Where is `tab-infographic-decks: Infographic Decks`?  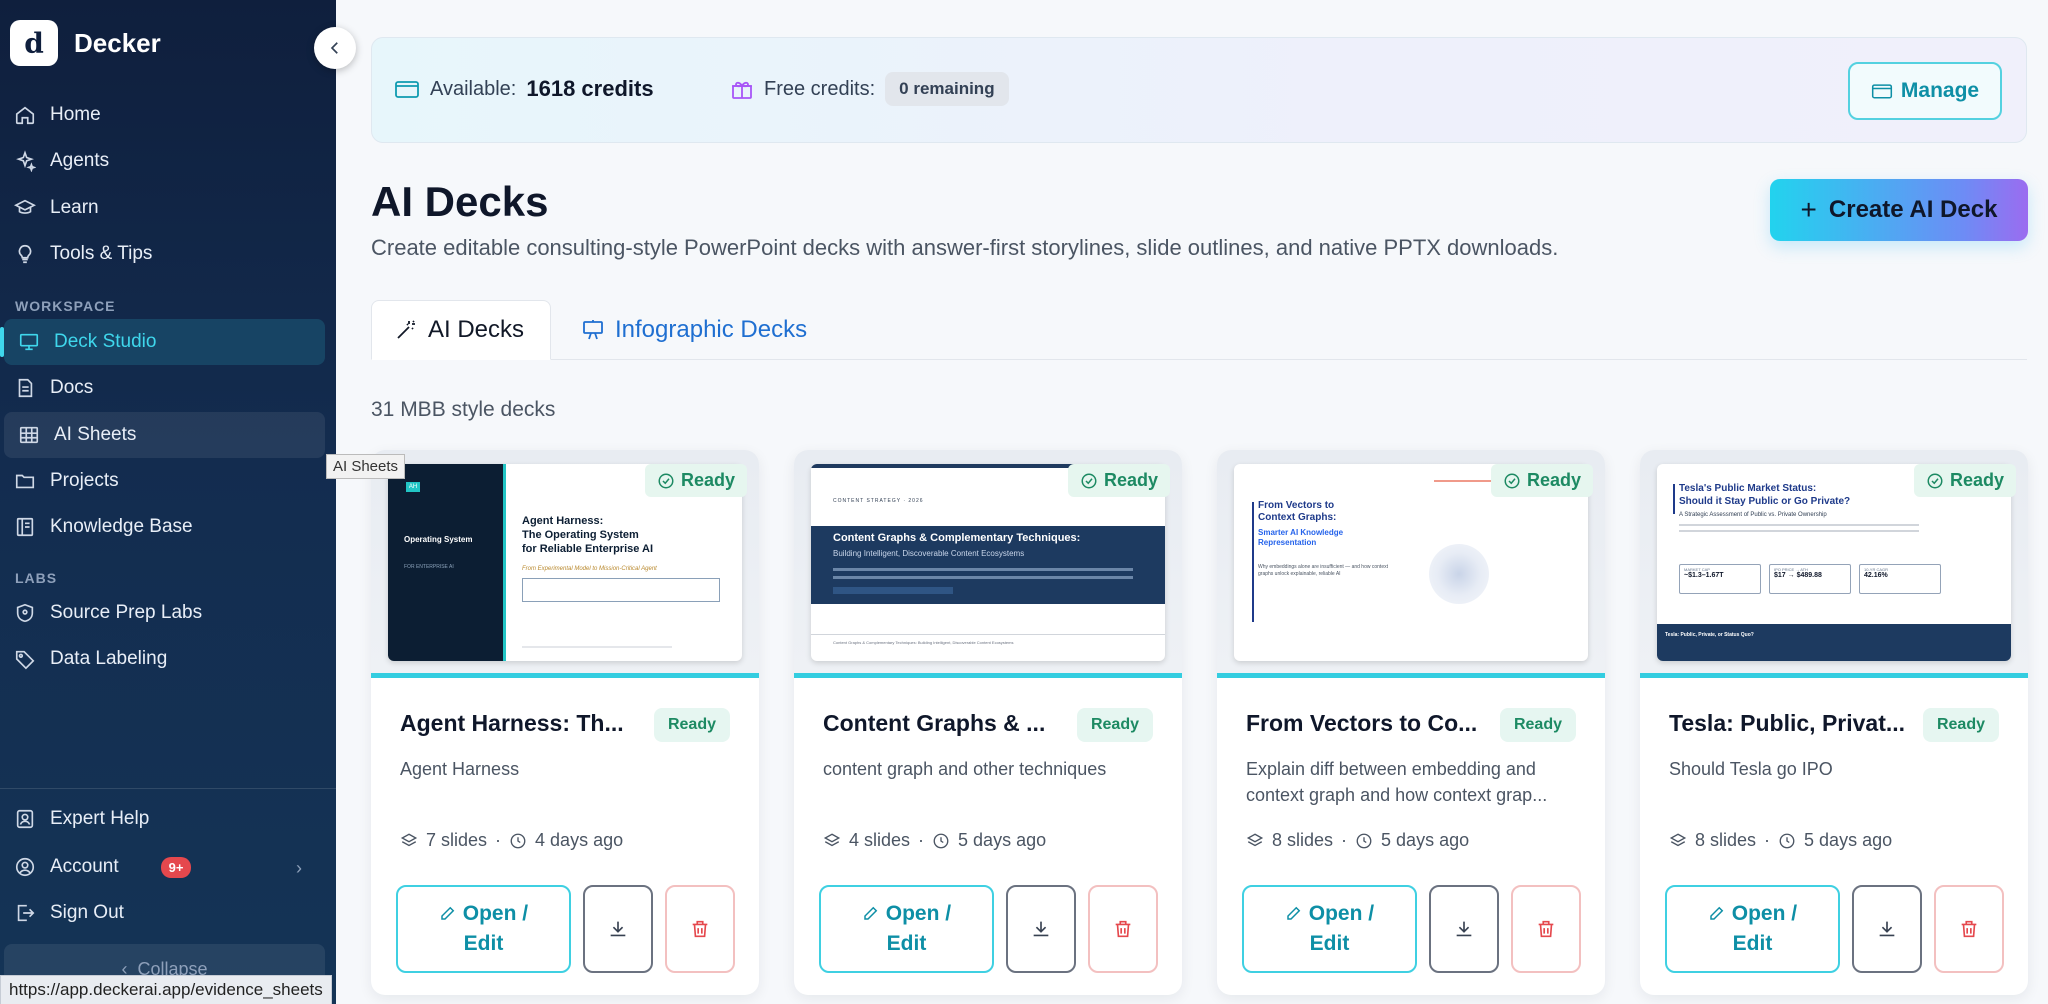
tab-infographic-decks: Infographic Decks is located at coordinates (689, 330).